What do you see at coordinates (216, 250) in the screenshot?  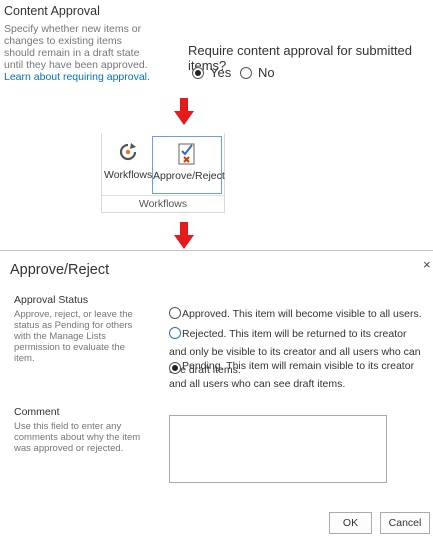 I see `dialog-top-border` at bounding box center [216, 250].